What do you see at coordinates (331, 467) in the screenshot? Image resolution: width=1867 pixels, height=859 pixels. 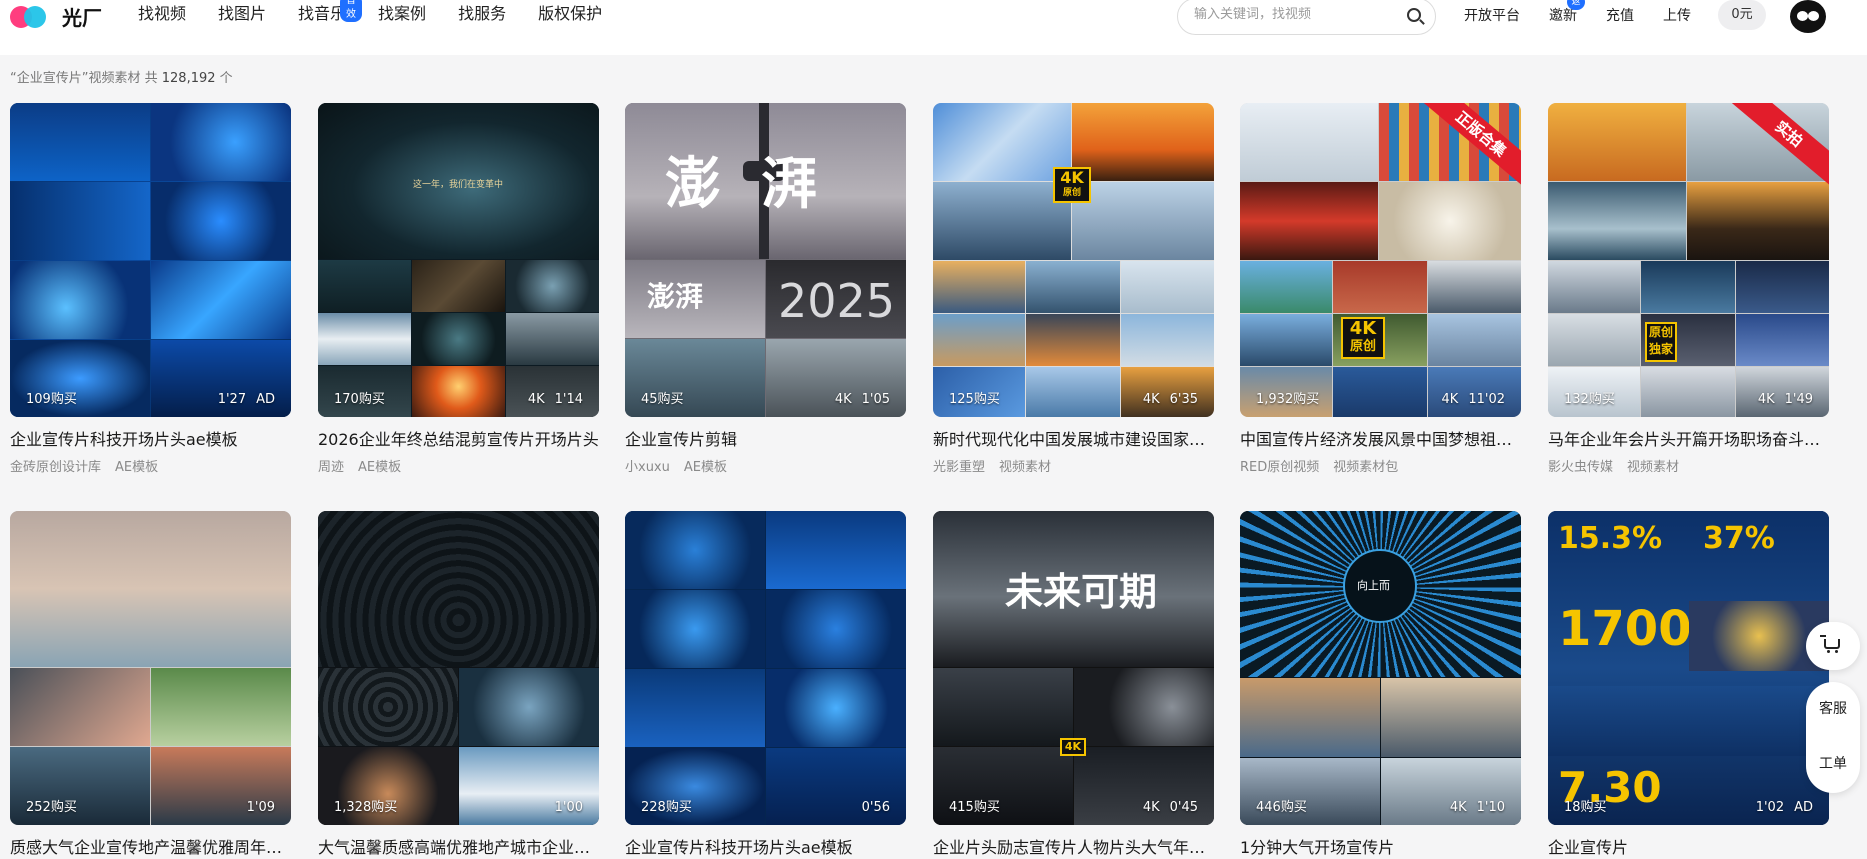 I see `card-author: 周迹` at bounding box center [331, 467].